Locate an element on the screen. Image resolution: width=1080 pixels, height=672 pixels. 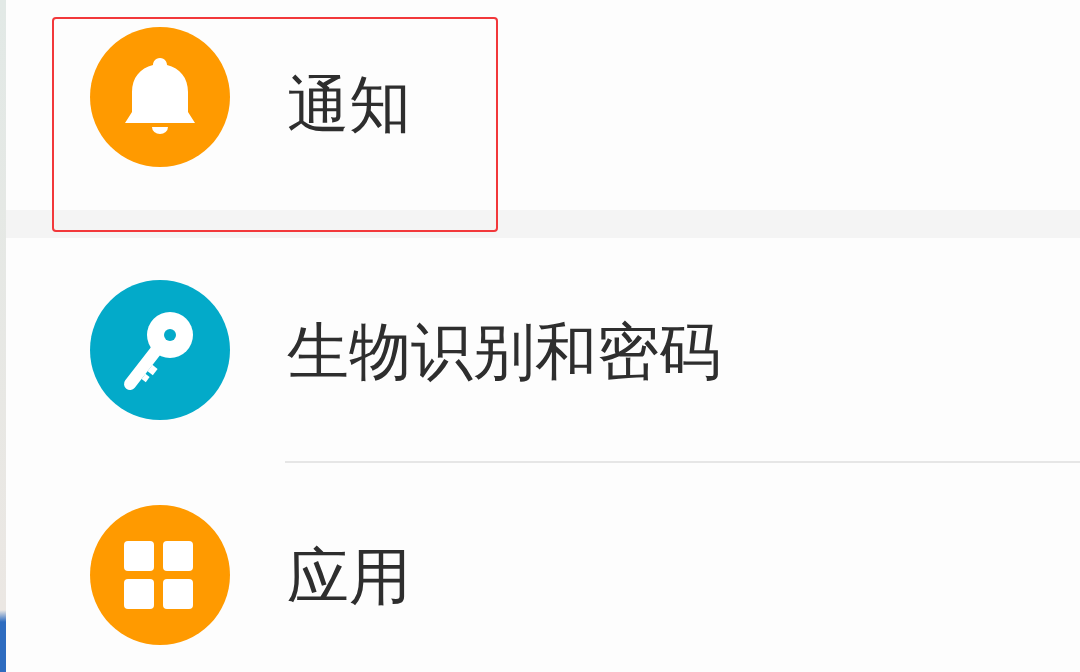
settings-item-label: 生物识别和密码 is located at coordinates (504, 352).